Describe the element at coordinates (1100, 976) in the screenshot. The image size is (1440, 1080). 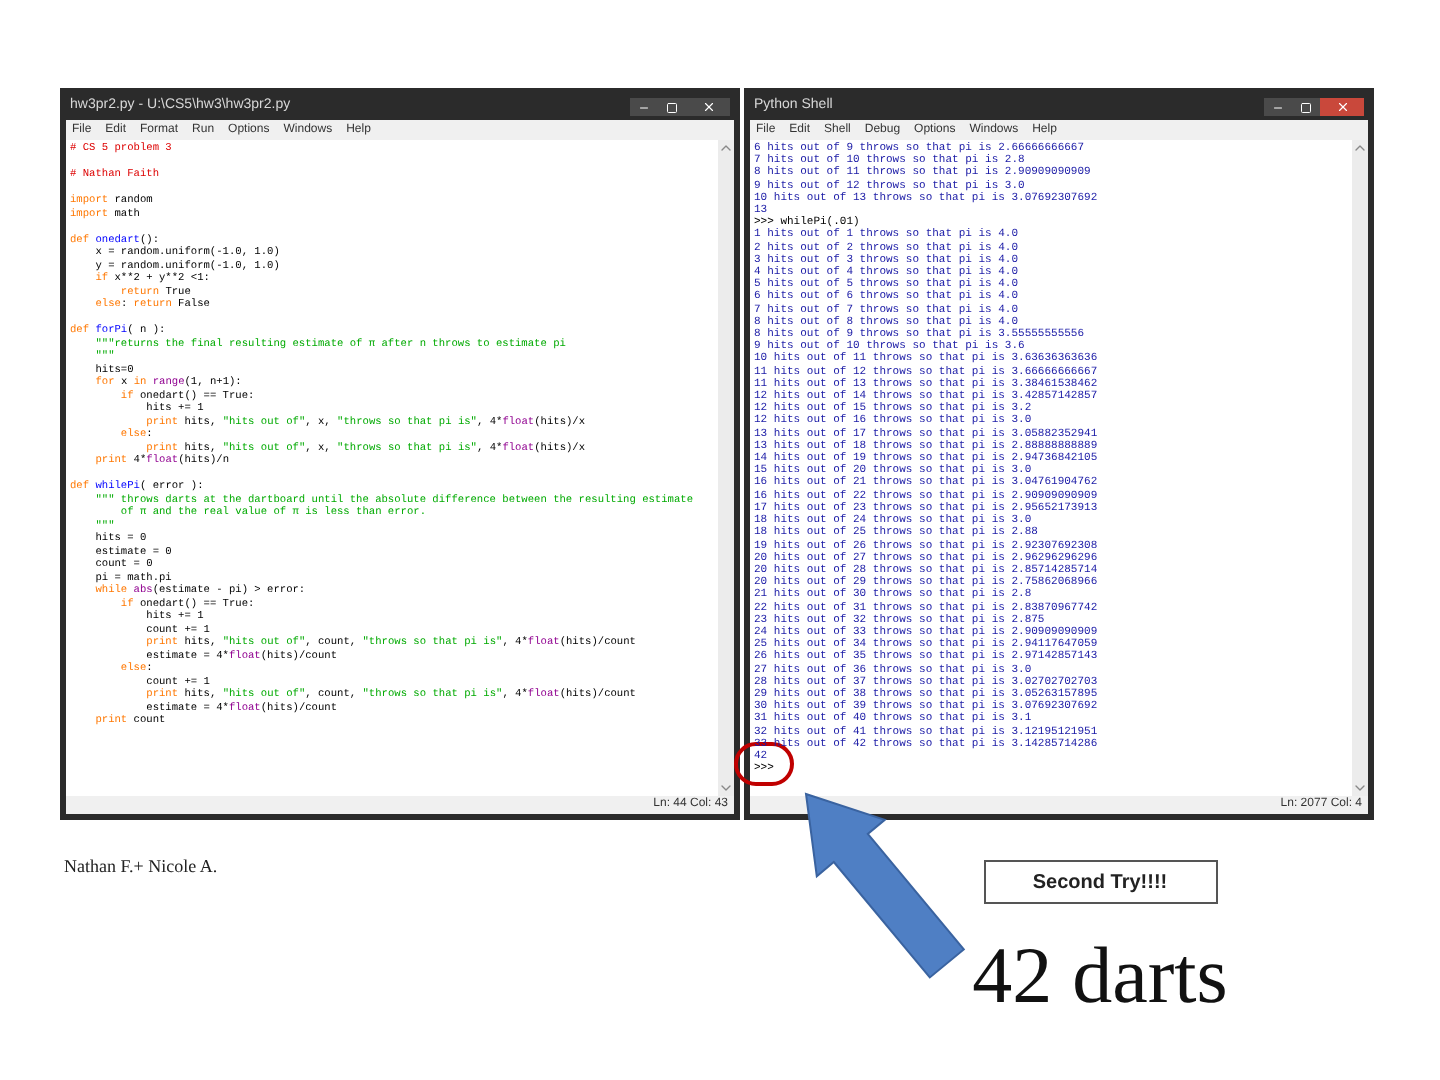
I see `result-text: 42 darts` at that location.